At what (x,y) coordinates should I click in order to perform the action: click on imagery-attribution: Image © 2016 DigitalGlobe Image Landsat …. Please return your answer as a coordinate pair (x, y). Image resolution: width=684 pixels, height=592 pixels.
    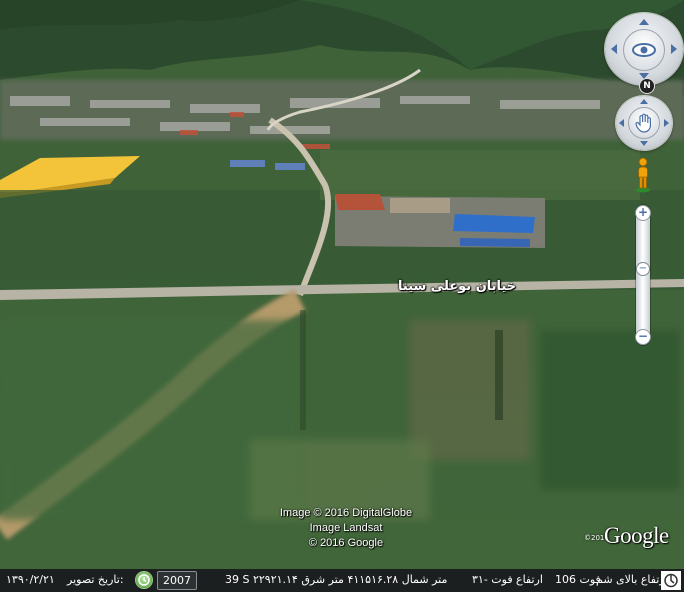
    Looking at the image, I should click on (346, 528).